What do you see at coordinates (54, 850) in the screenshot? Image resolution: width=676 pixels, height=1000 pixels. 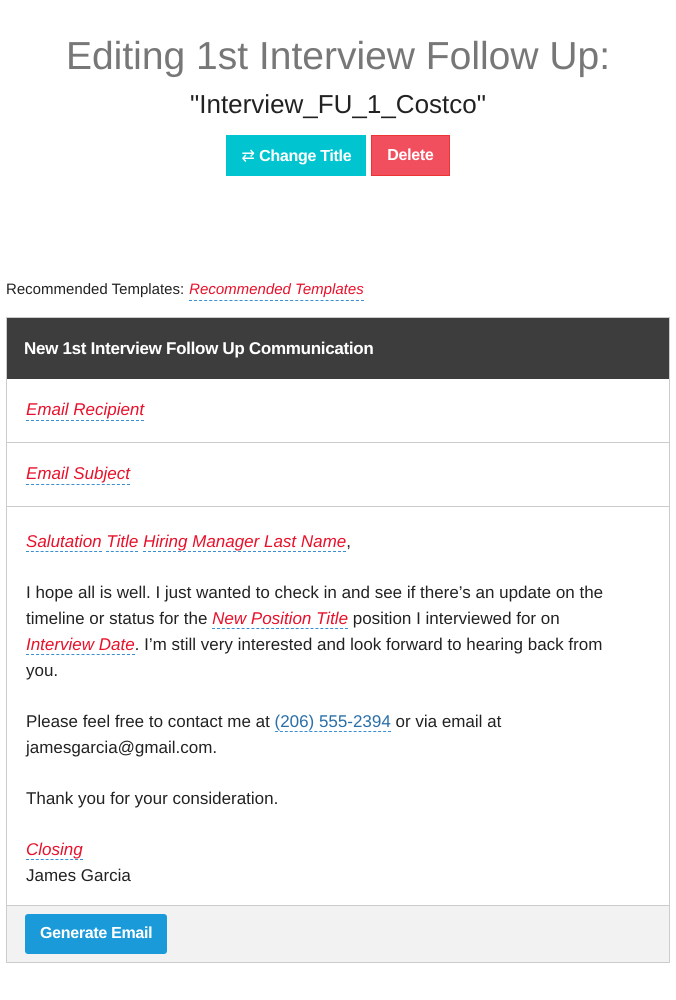 I see `placeholder-link: Closing` at bounding box center [54, 850].